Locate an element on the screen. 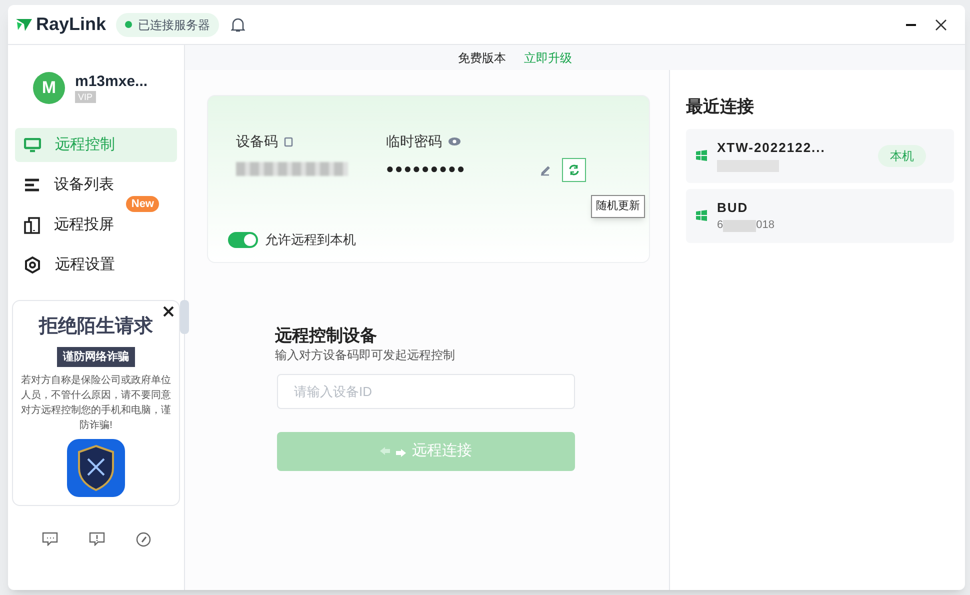 The width and height of the screenshot is (970, 595). allow-remote-toggle is located at coordinates (243, 240).